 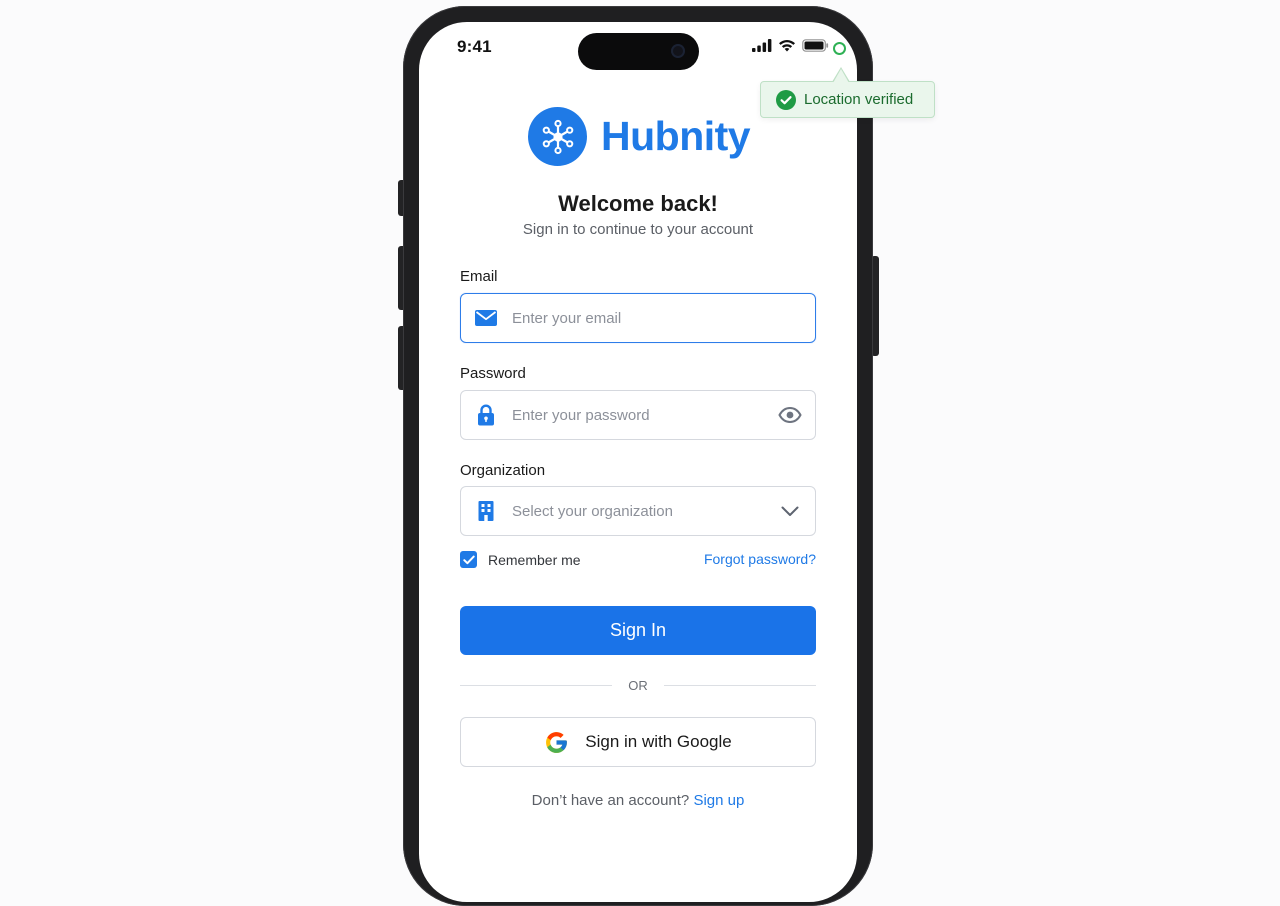 I want to click on mail-icon, so click(x=486, y=318).